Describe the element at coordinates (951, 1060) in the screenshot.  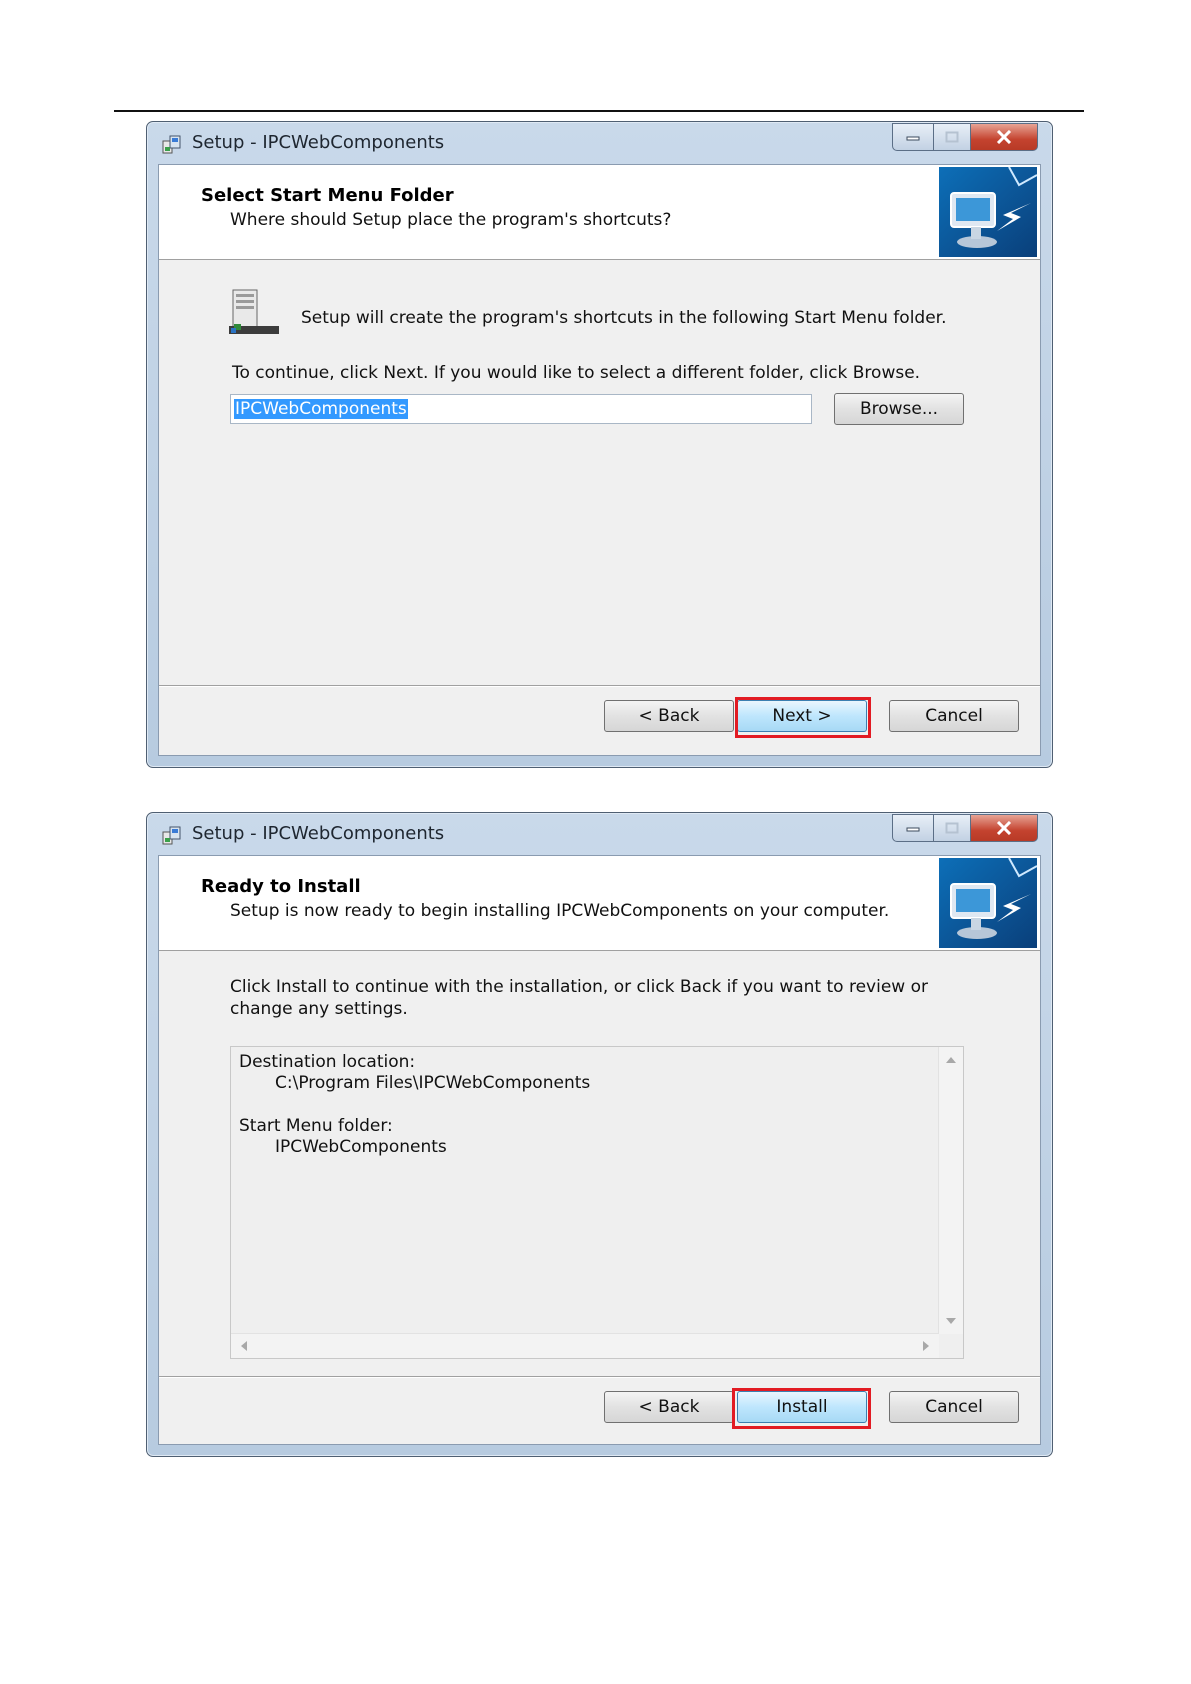
I see `scroll-up-icon` at that location.